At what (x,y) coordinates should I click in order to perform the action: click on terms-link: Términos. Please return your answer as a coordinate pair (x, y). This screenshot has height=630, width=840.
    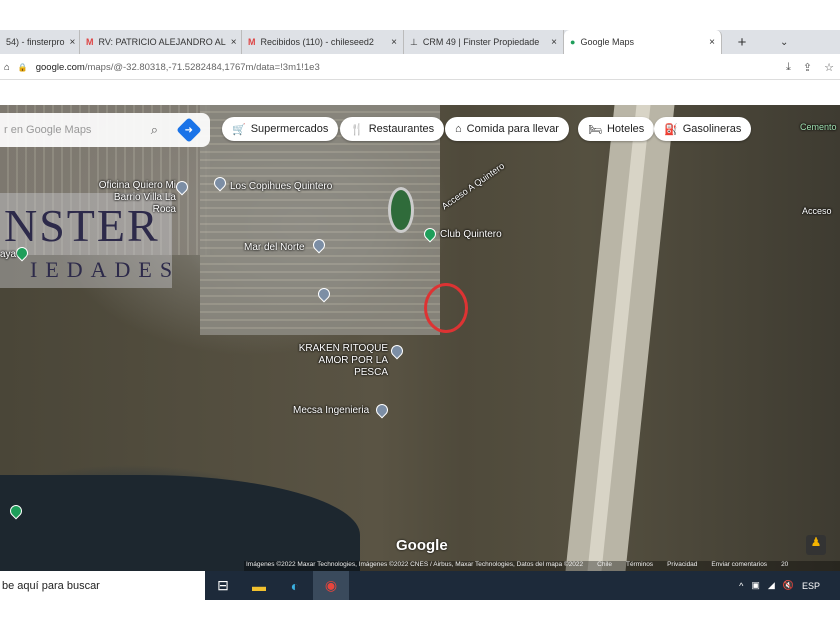
    Looking at the image, I should click on (639, 566).